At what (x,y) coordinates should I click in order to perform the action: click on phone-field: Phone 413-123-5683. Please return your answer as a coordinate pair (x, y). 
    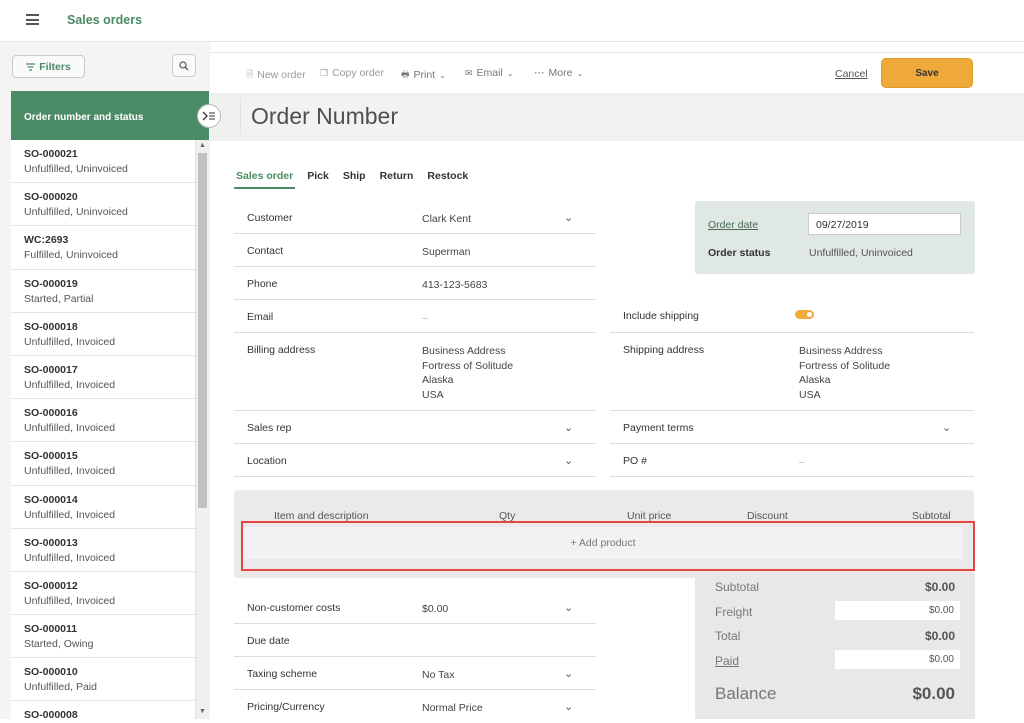
    Looking at the image, I should click on (415, 283).